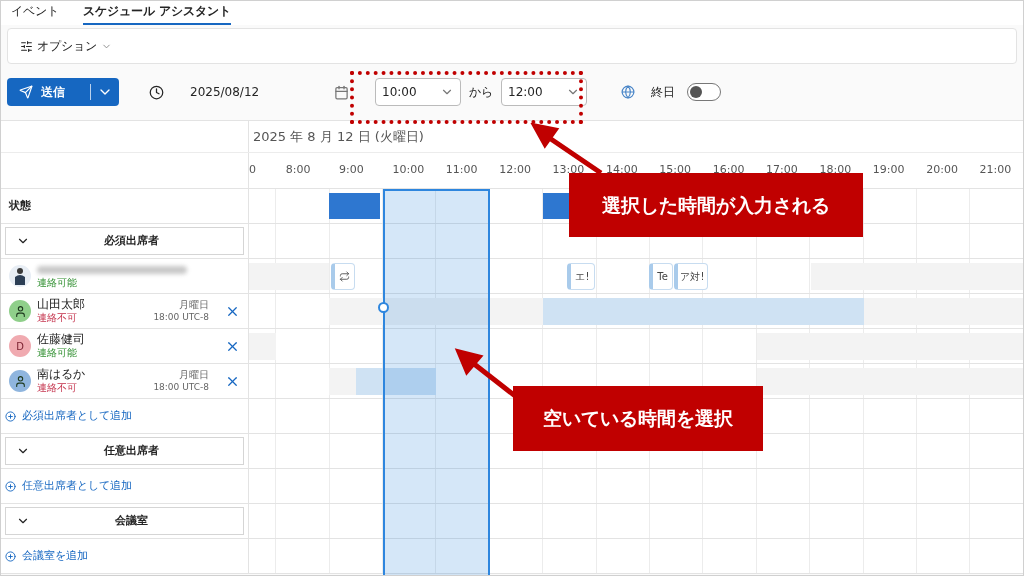 The height and width of the screenshot is (576, 1024). I want to click on add-attendee-link: 任意出席者として追加, so click(68, 486).